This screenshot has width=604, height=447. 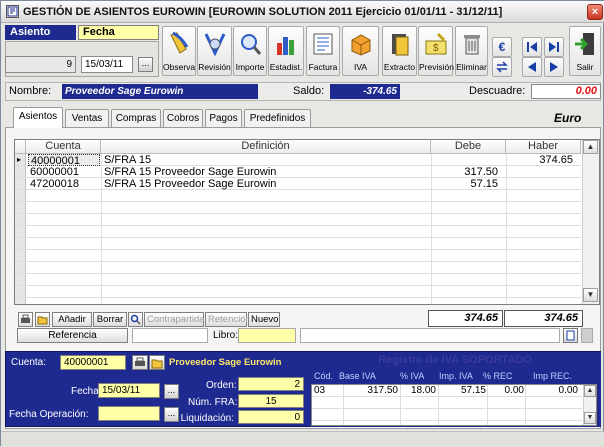 I want to click on referencia-field, so click(x=170, y=335).